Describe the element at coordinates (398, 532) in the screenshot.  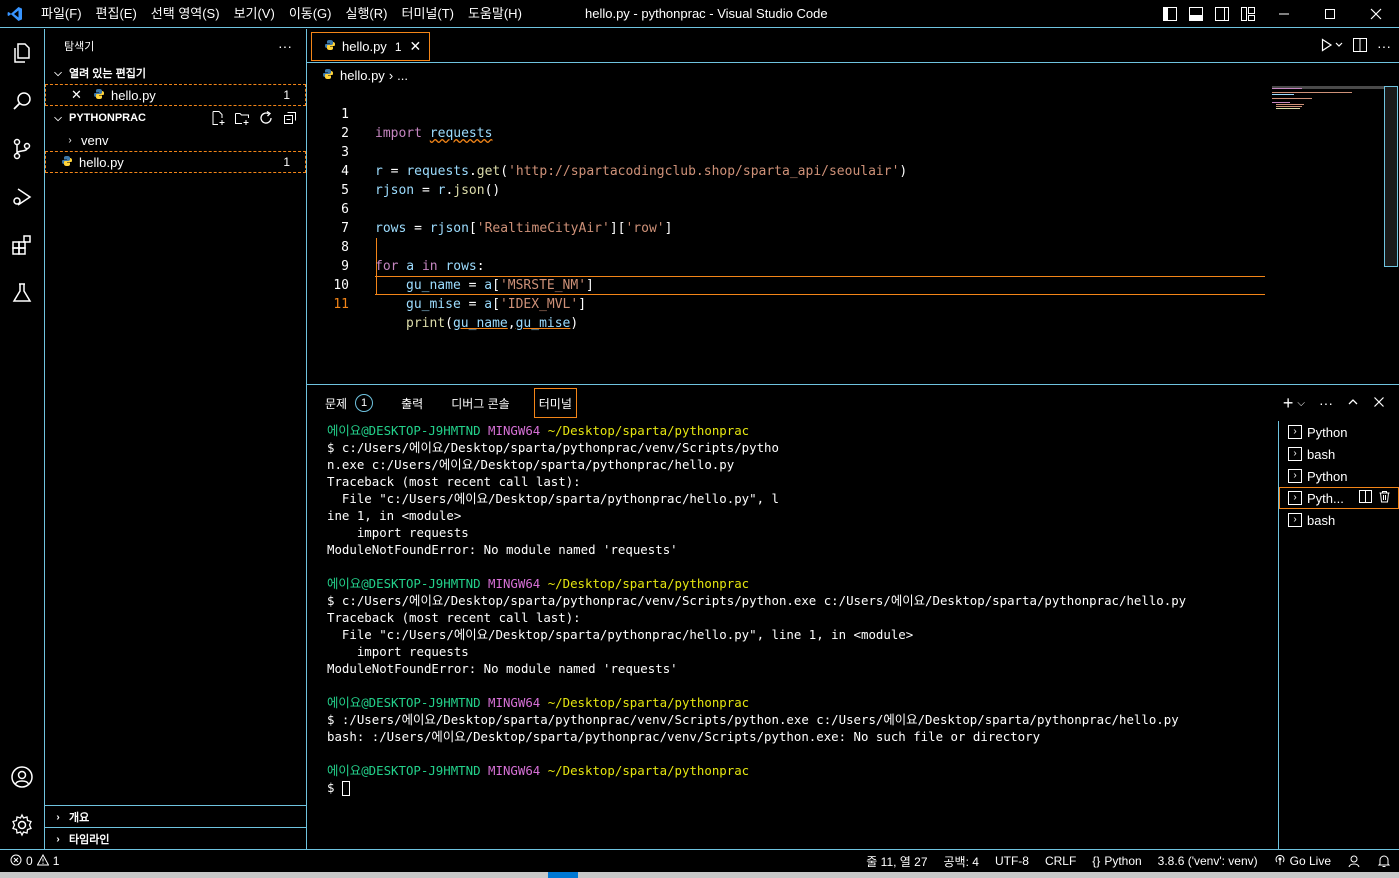
I see `terminal-line: import requests` at that location.